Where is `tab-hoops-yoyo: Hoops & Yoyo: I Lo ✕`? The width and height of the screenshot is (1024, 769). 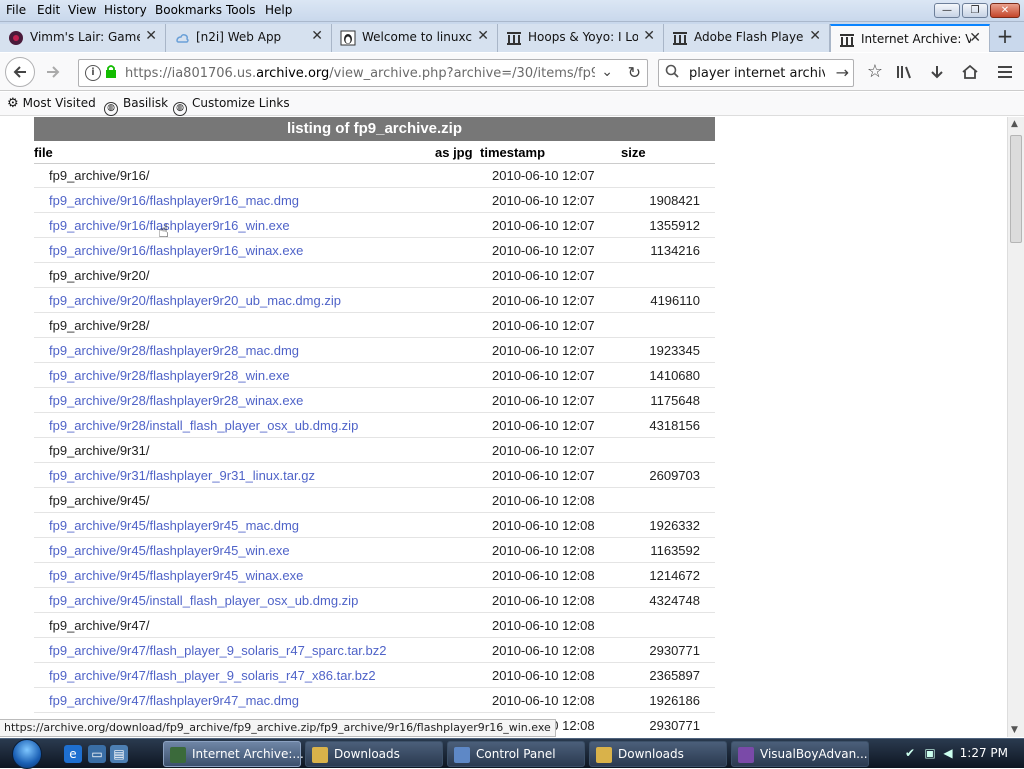
tab-hoops-yoyo: Hoops & Yoyo: I Lo ✕ is located at coordinates (581, 38).